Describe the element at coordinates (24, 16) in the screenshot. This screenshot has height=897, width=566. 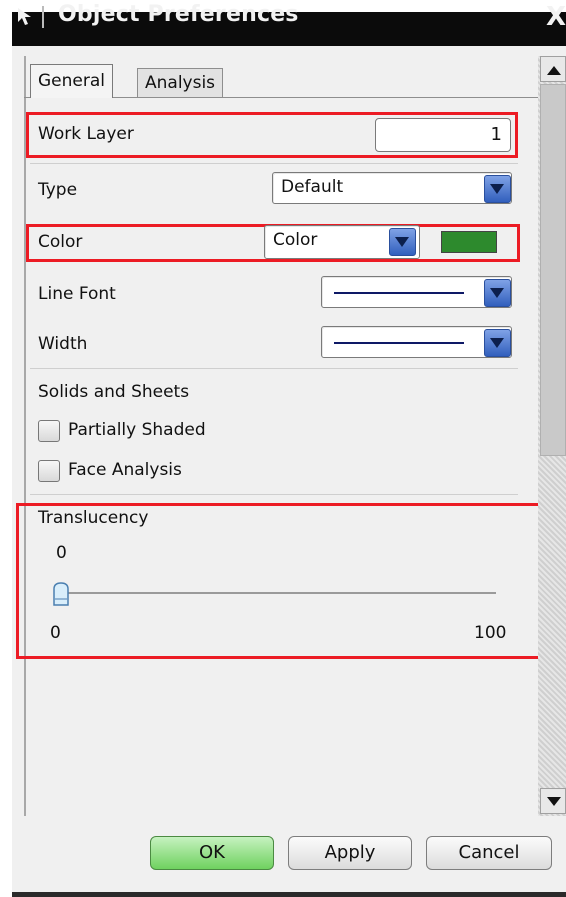
I see `select-arrow-icon` at that location.